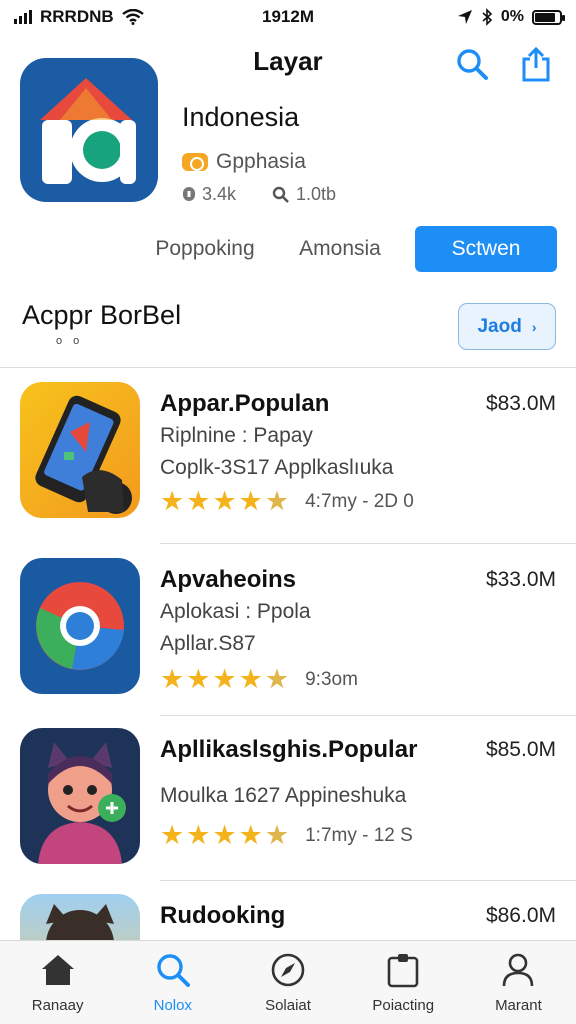  What do you see at coordinates (548, 17) in the screenshot?
I see `battery-icon` at bounding box center [548, 17].